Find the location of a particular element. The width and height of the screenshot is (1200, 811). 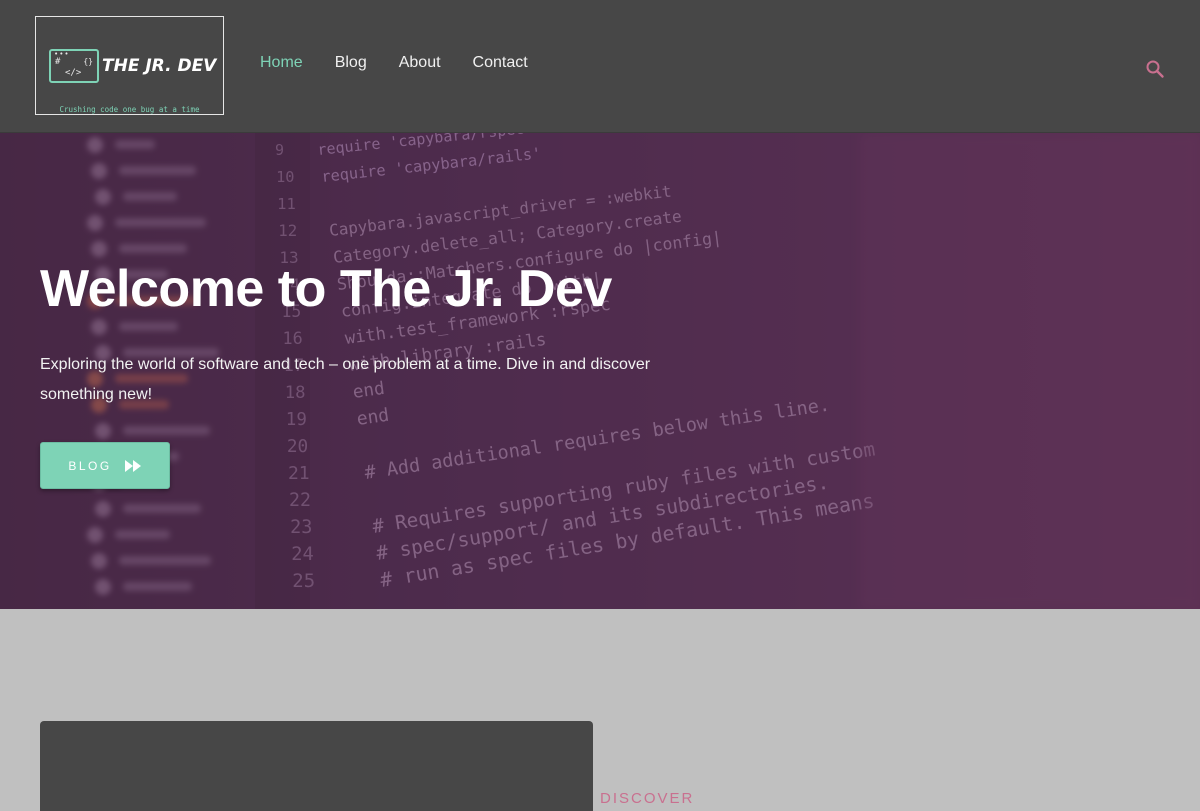

logo-tagline: Crushing code one bug at a time is located at coordinates (129, 109).